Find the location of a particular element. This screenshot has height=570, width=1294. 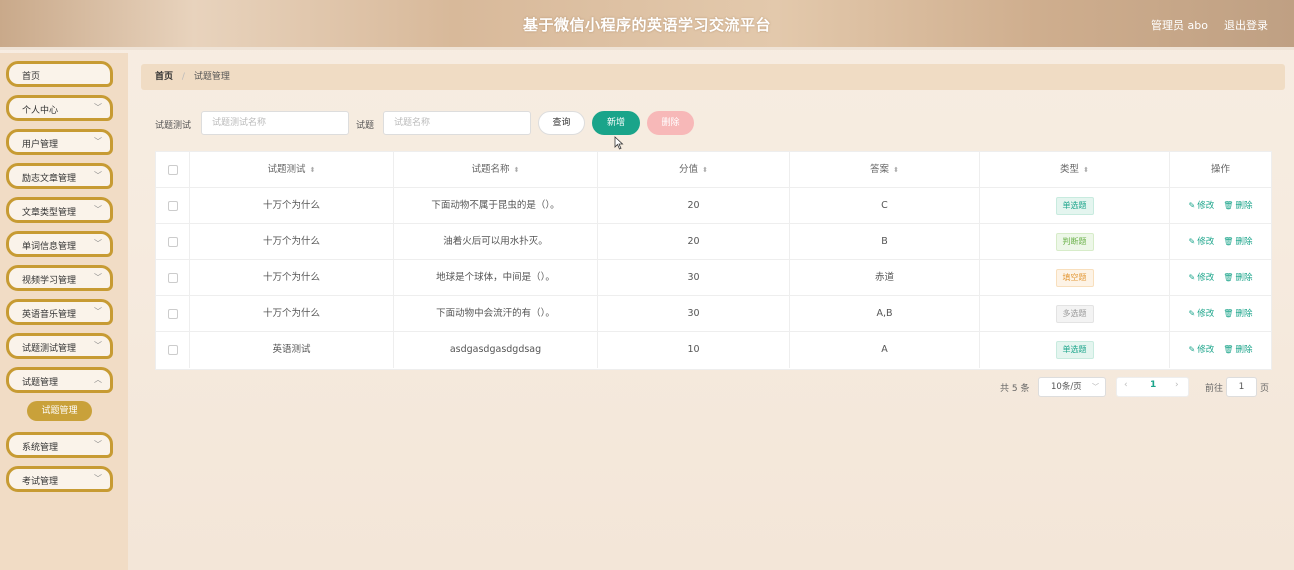

sidebar-item-system: 系统管理 ﹀ is located at coordinates (59, 445).